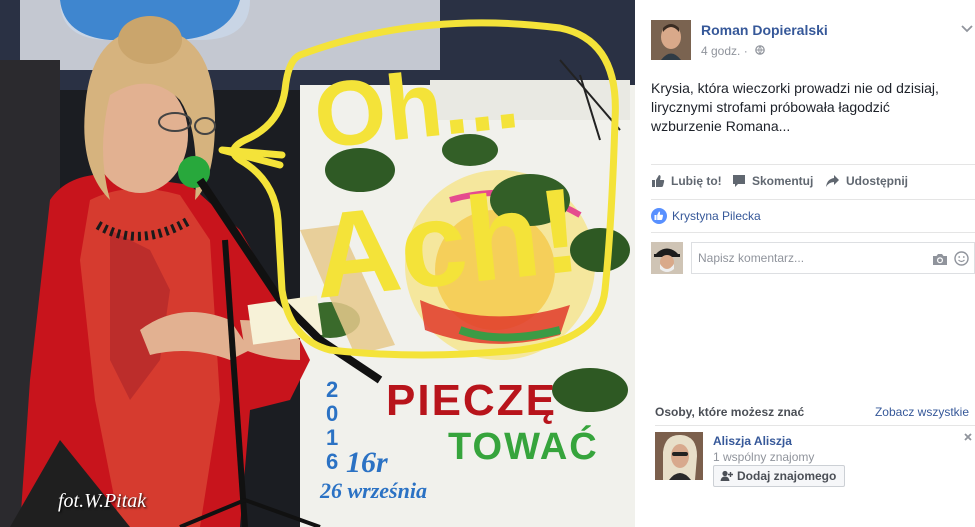 The image size is (975, 527). I want to click on thumbs-up-icon, so click(658, 181).